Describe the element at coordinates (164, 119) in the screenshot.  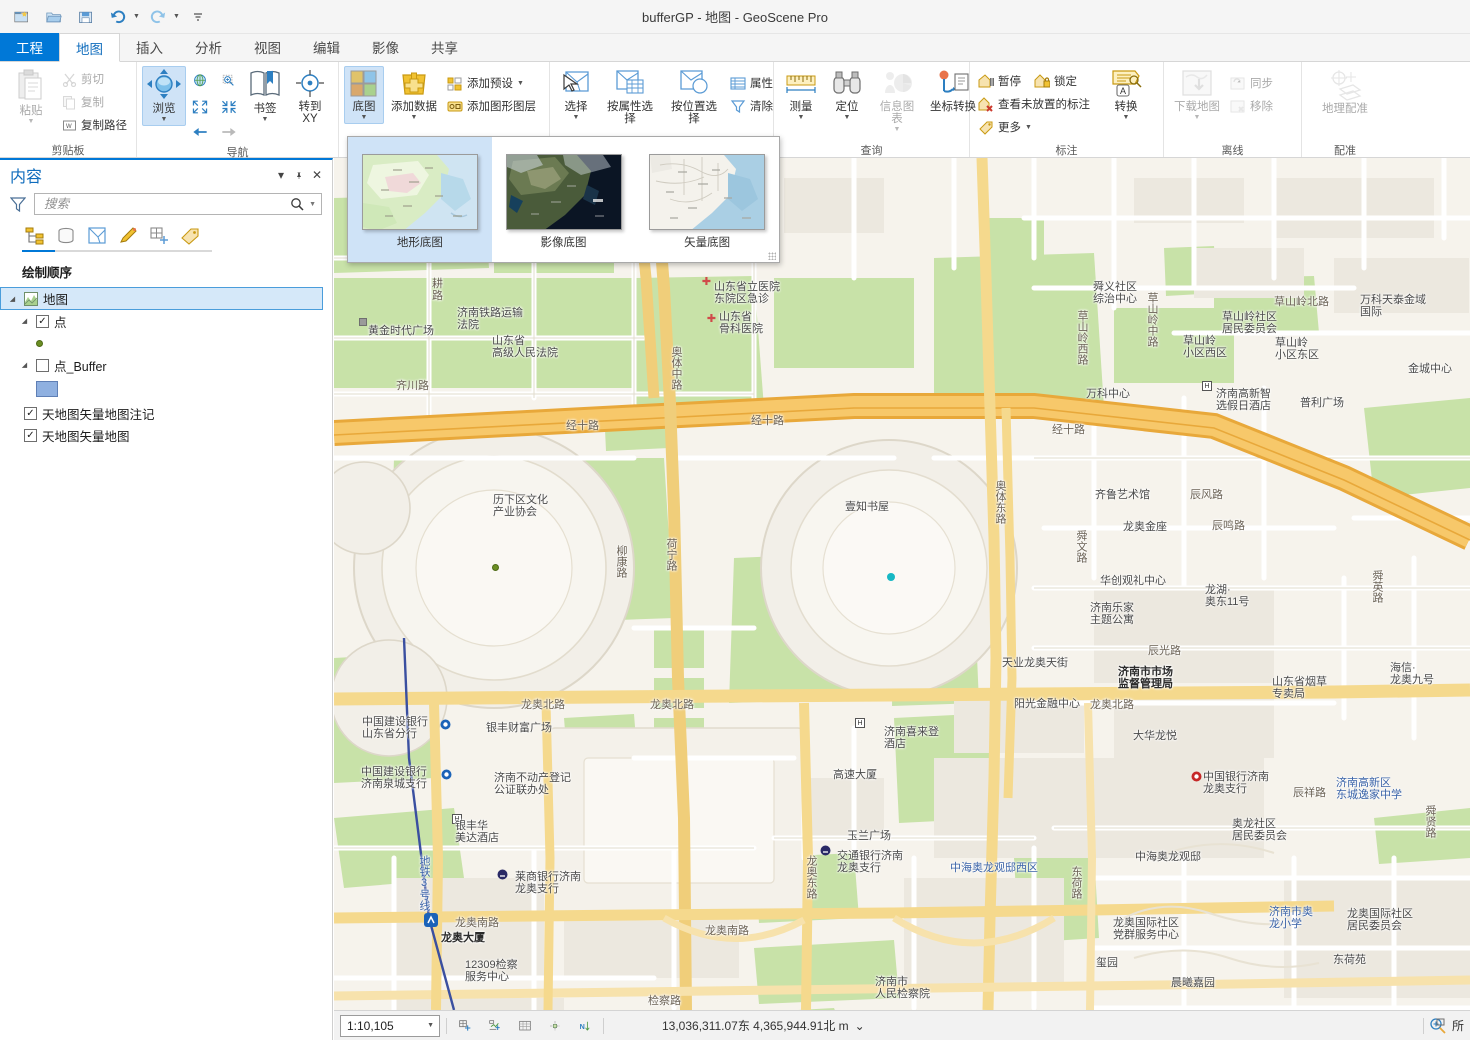
I see `explore-caret-icon: ▼` at that location.